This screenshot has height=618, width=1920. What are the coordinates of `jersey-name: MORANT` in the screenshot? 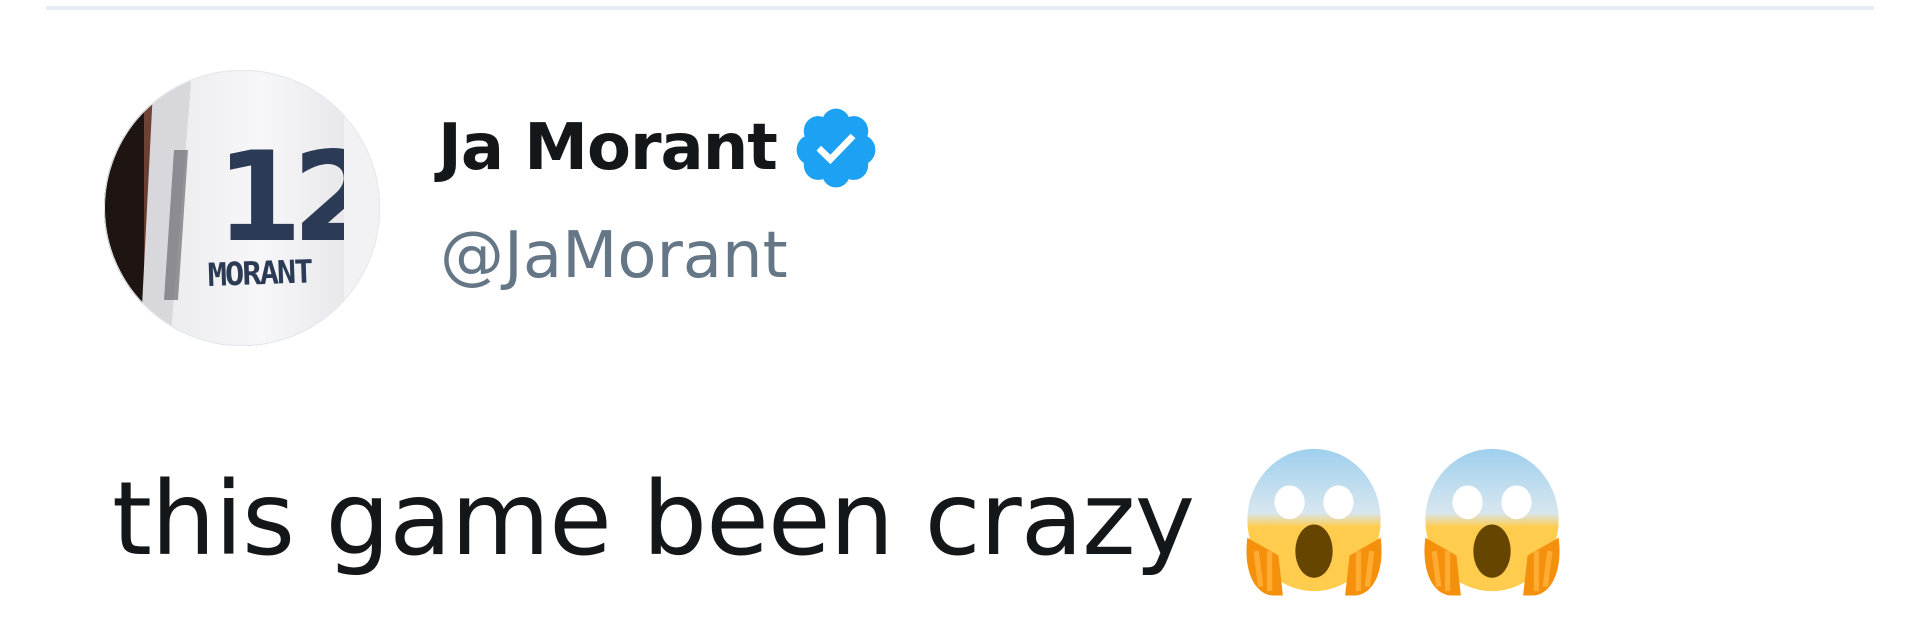 It's located at (260, 273).